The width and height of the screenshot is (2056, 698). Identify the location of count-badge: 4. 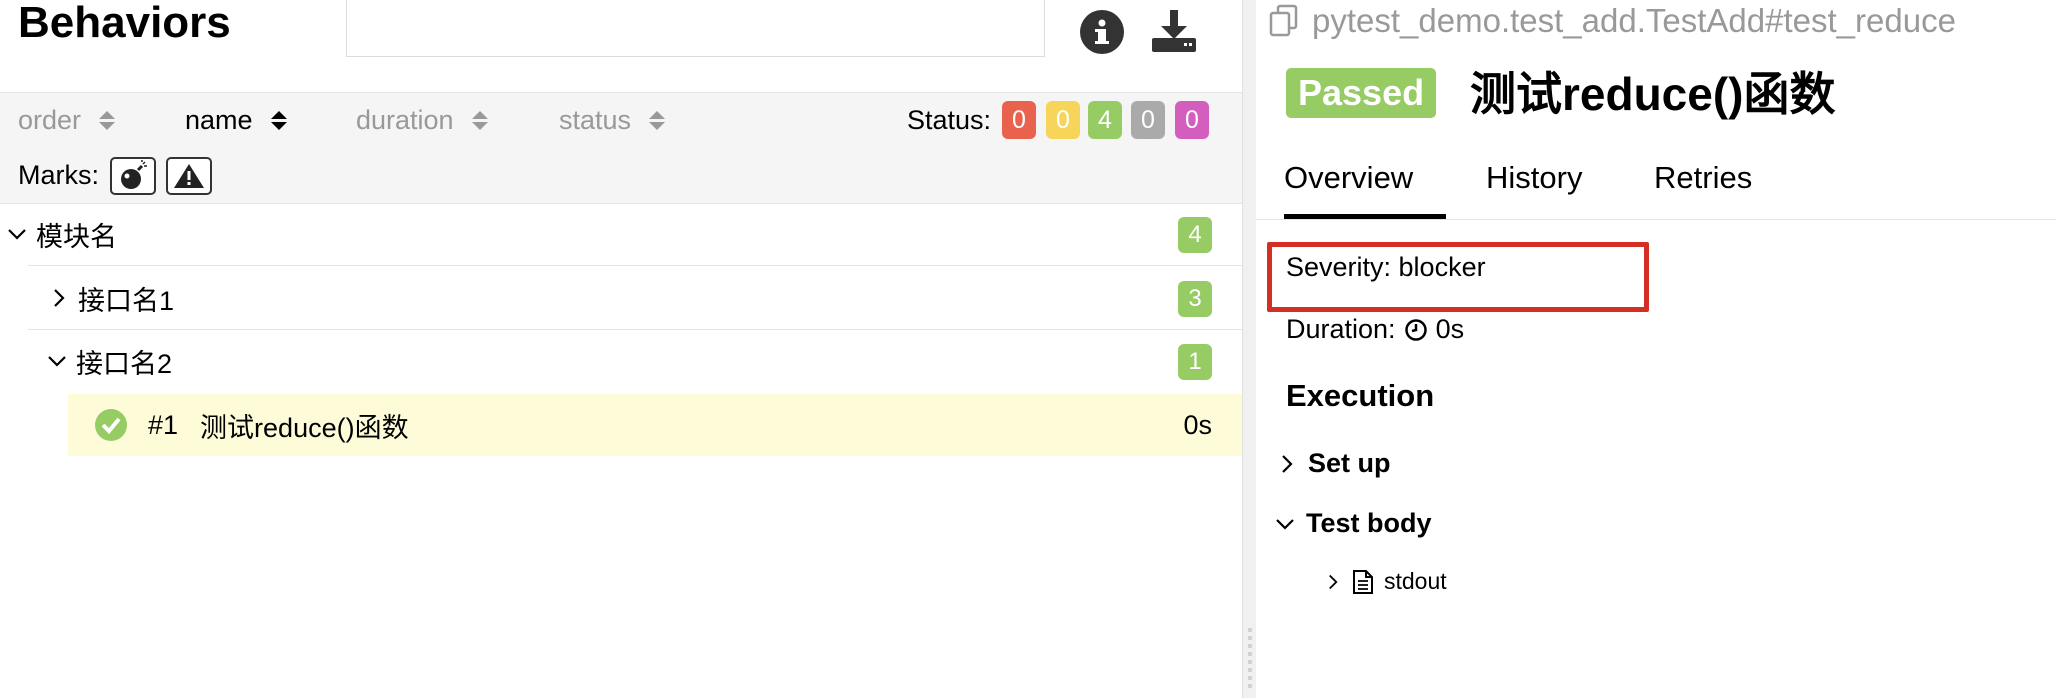
(1195, 235).